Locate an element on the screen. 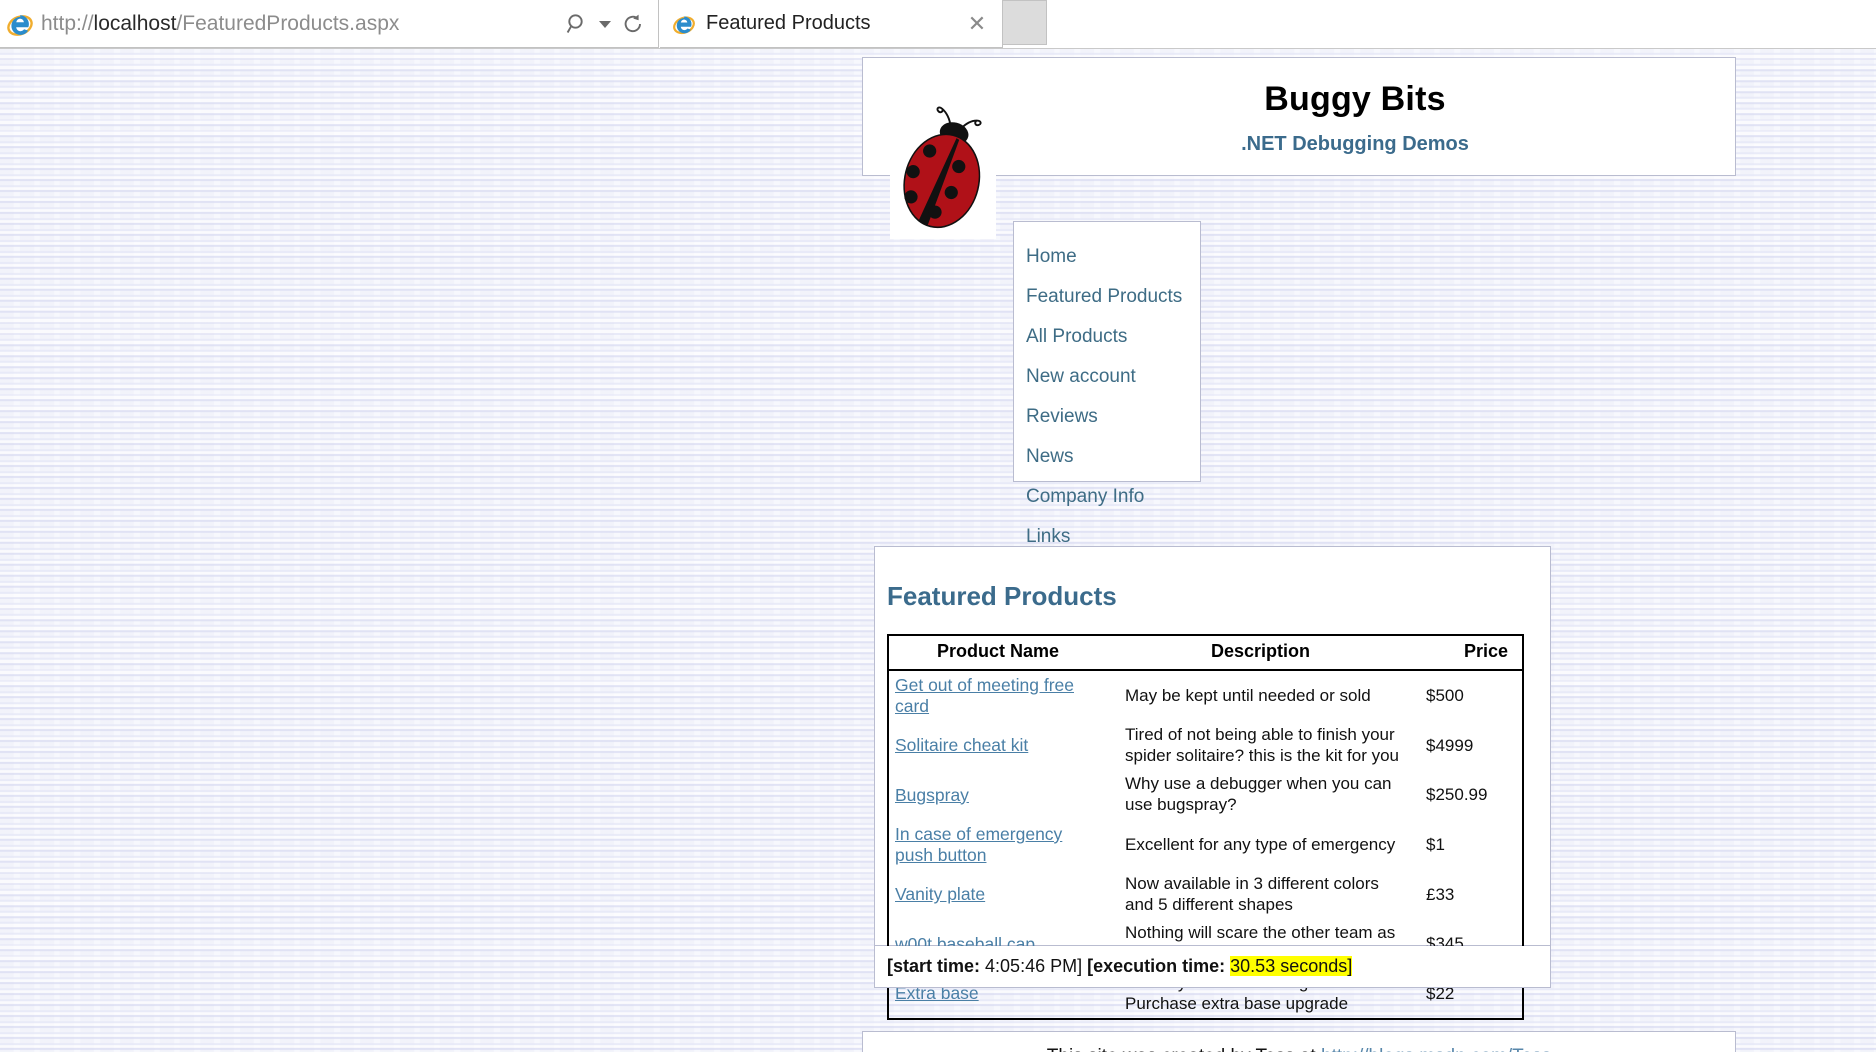 The image size is (1876, 1052). column-header-product-name: Product Name is located at coordinates (997, 653).